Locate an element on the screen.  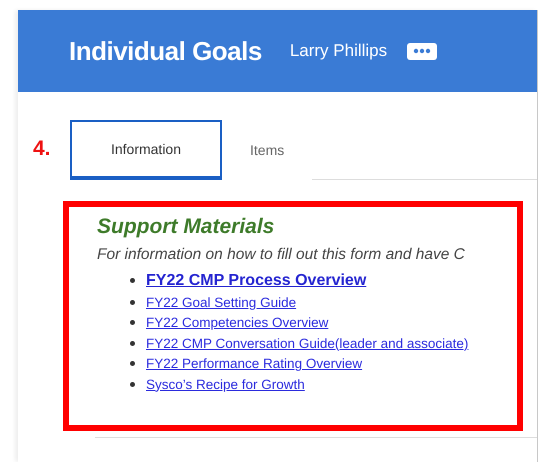
document-link: FY22 Goal Setting Guide is located at coordinates (221, 302).